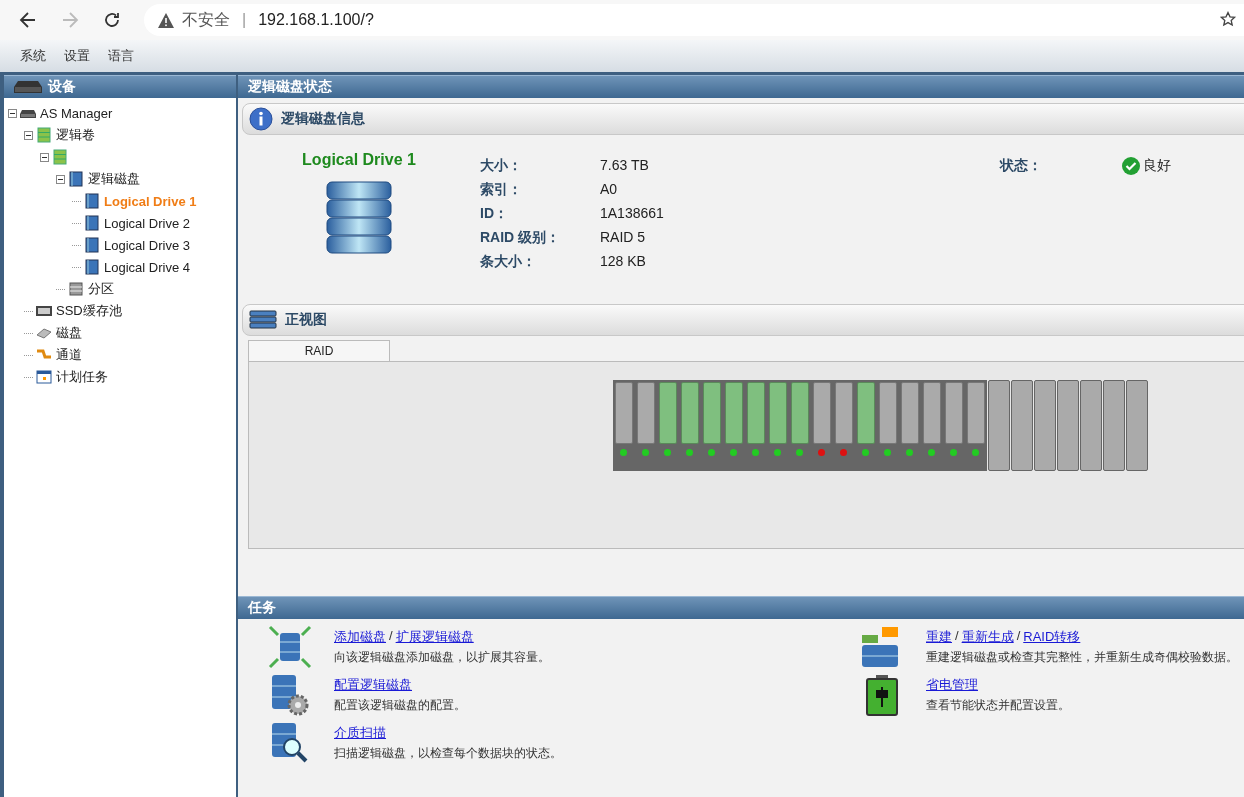 The image size is (1244, 797). Describe the element at coordinates (400, 705) in the screenshot. I see `task-description: 配置该逻辑磁盘的配置。` at that location.